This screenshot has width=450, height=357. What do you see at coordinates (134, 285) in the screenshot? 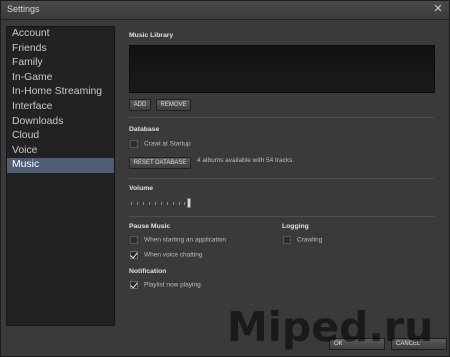
I see `playlist-now-playing-checkbox` at bounding box center [134, 285].